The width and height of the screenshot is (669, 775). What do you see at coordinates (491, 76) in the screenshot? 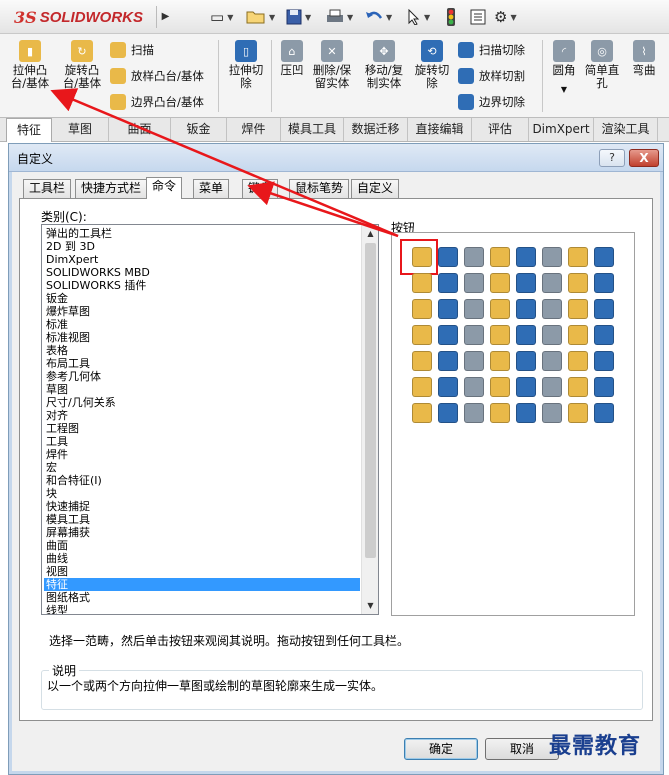
I see `lofted-cut-button: 放样切割` at bounding box center [491, 76].